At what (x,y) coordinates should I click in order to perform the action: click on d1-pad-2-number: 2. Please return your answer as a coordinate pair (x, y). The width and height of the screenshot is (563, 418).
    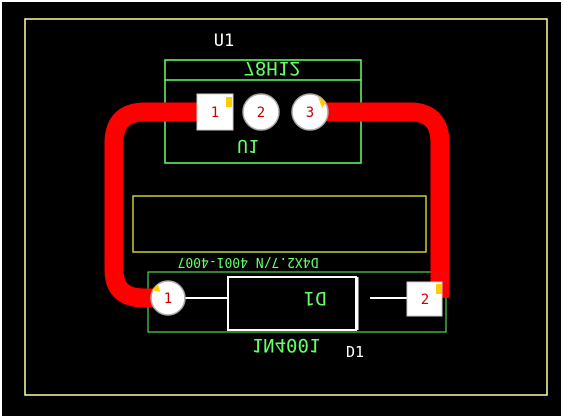
    Looking at the image, I should click on (425, 300).